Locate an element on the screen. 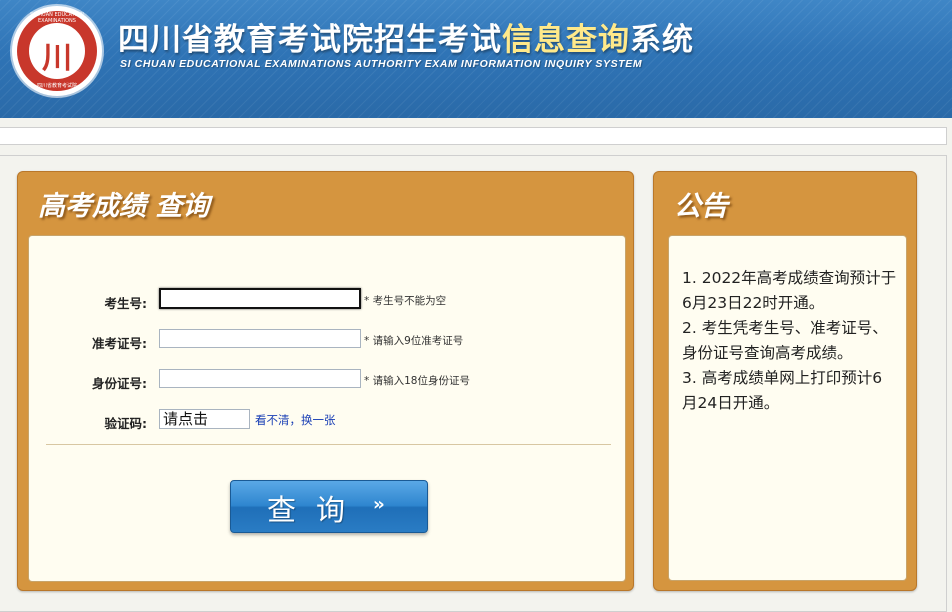 This screenshot has height=612, width=952. notice-title: 公告 is located at coordinates (701, 206).